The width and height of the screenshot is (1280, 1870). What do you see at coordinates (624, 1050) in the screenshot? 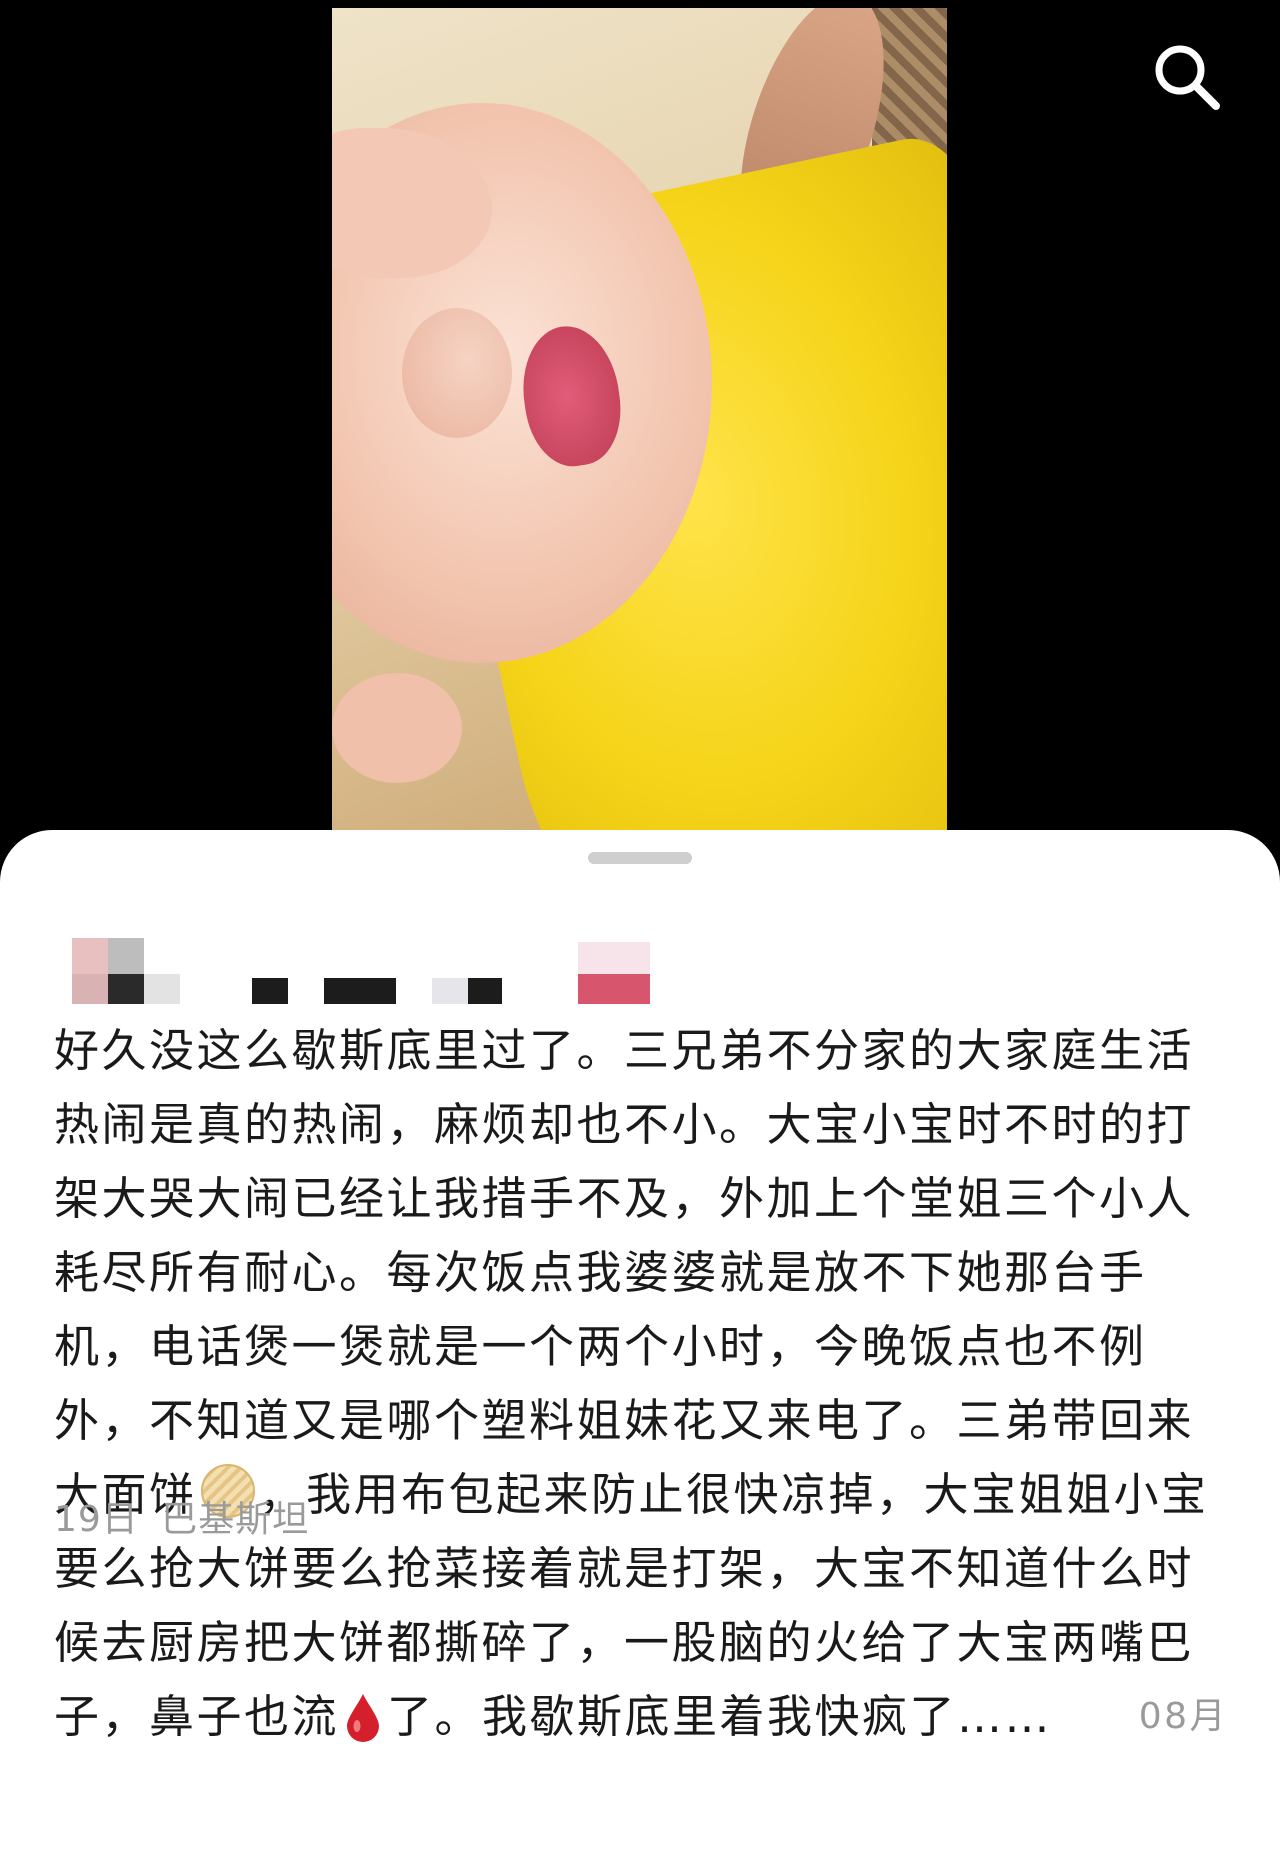
I see `post-line: 好久没这么歇斯底里过了。三兄弟不分家的大家庭生活` at bounding box center [624, 1050].